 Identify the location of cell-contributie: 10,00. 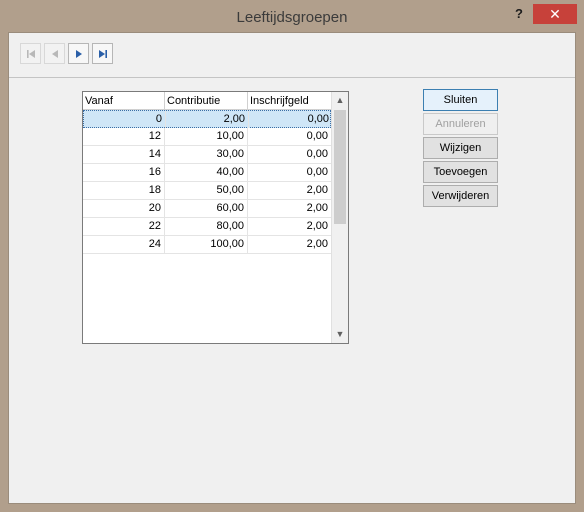
(206, 136).